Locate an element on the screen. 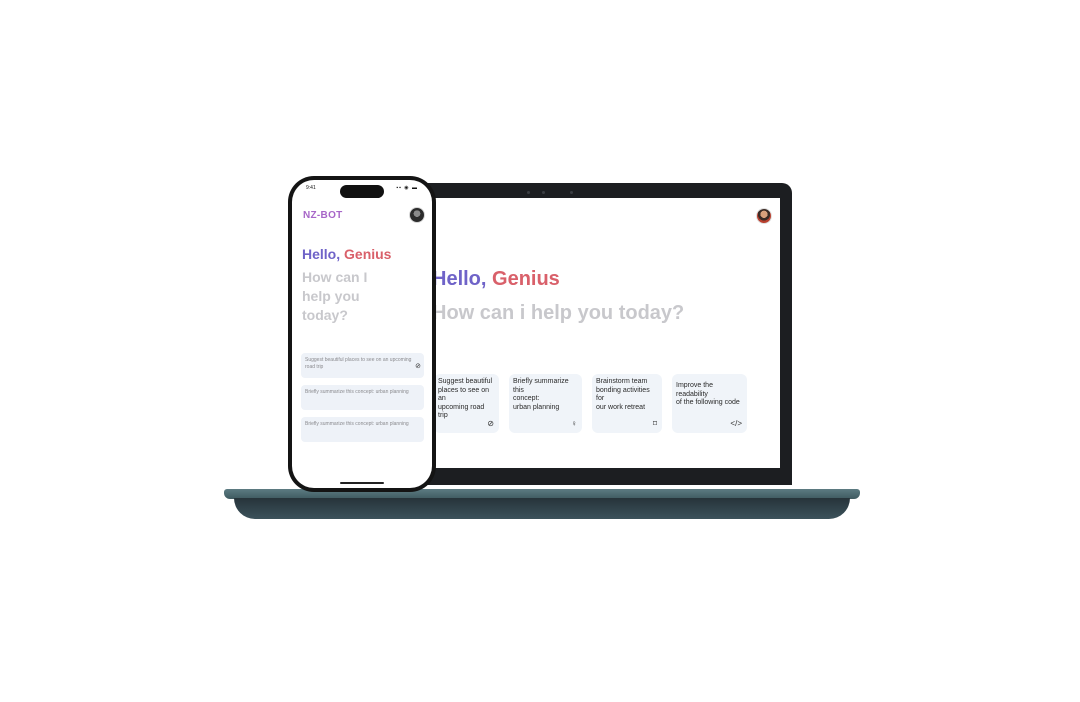 The image size is (1080, 702). laptop-base-bottom is located at coordinates (542, 508).